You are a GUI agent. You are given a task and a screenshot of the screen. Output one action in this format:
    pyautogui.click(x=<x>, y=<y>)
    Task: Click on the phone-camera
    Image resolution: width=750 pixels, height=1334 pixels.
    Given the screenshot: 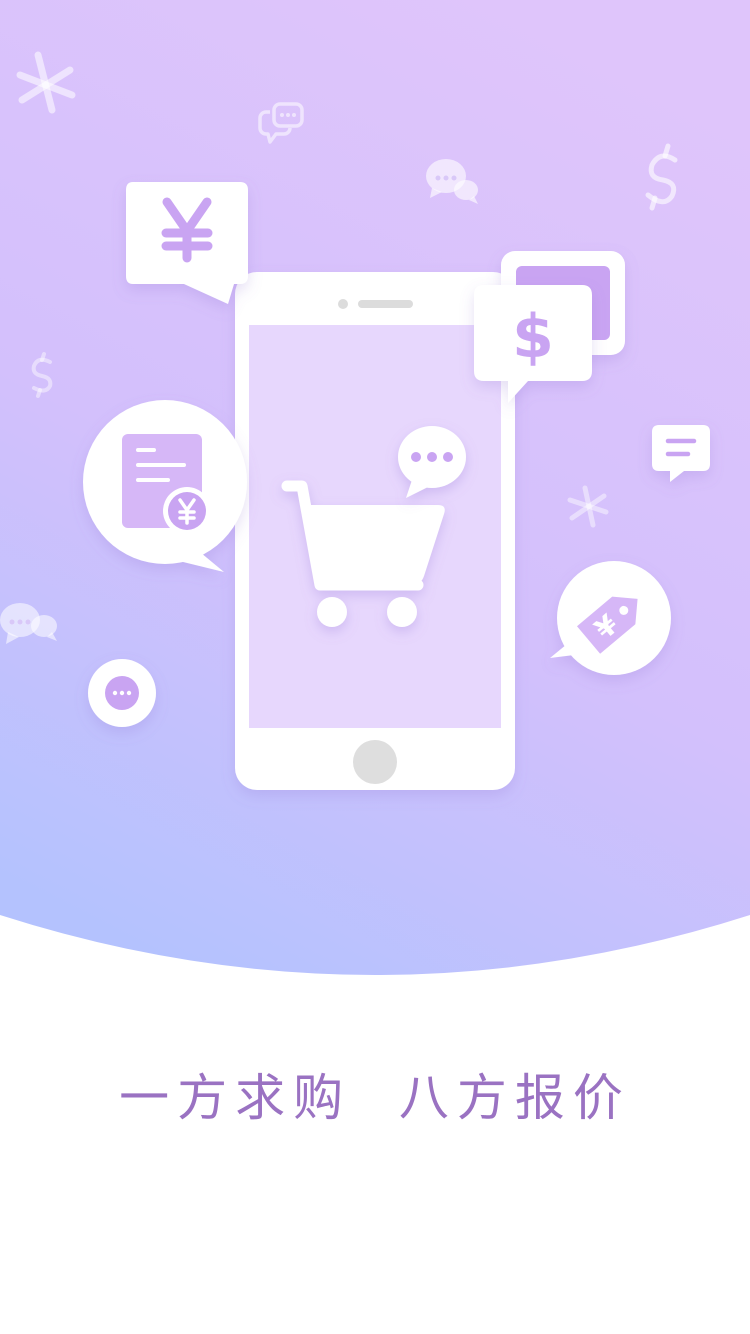 What is the action you would take?
    pyautogui.click(x=343, y=304)
    